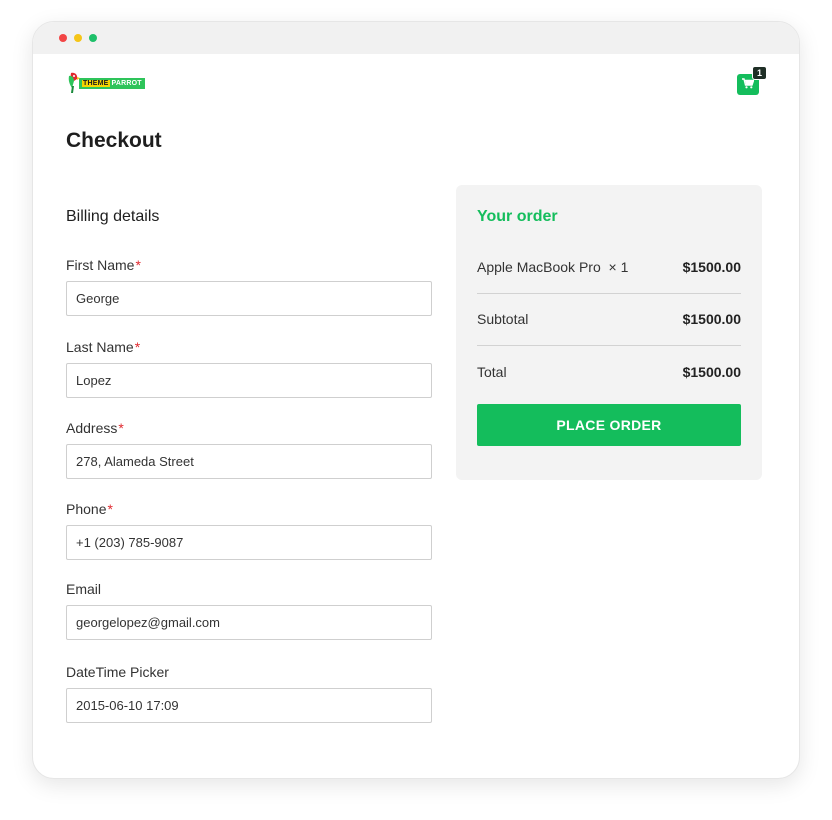  What do you see at coordinates (711, 372) in the screenshot?
I see `total-amount: $1500.00` at bounding box center [711, 372].